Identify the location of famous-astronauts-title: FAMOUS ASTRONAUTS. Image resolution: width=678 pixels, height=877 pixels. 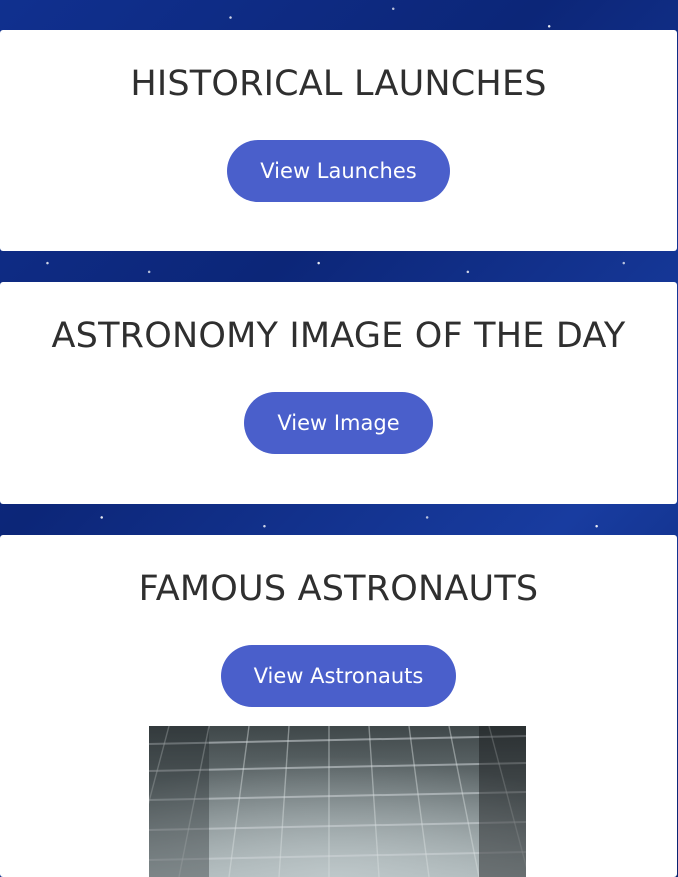
(338, 589).